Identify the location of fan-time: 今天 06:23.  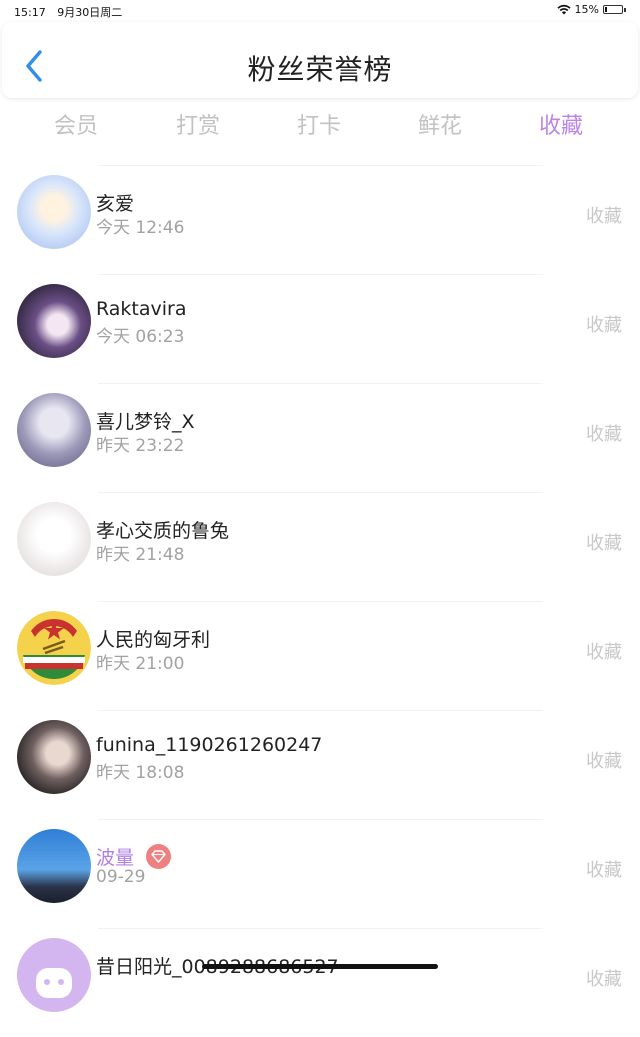
(140, 337).